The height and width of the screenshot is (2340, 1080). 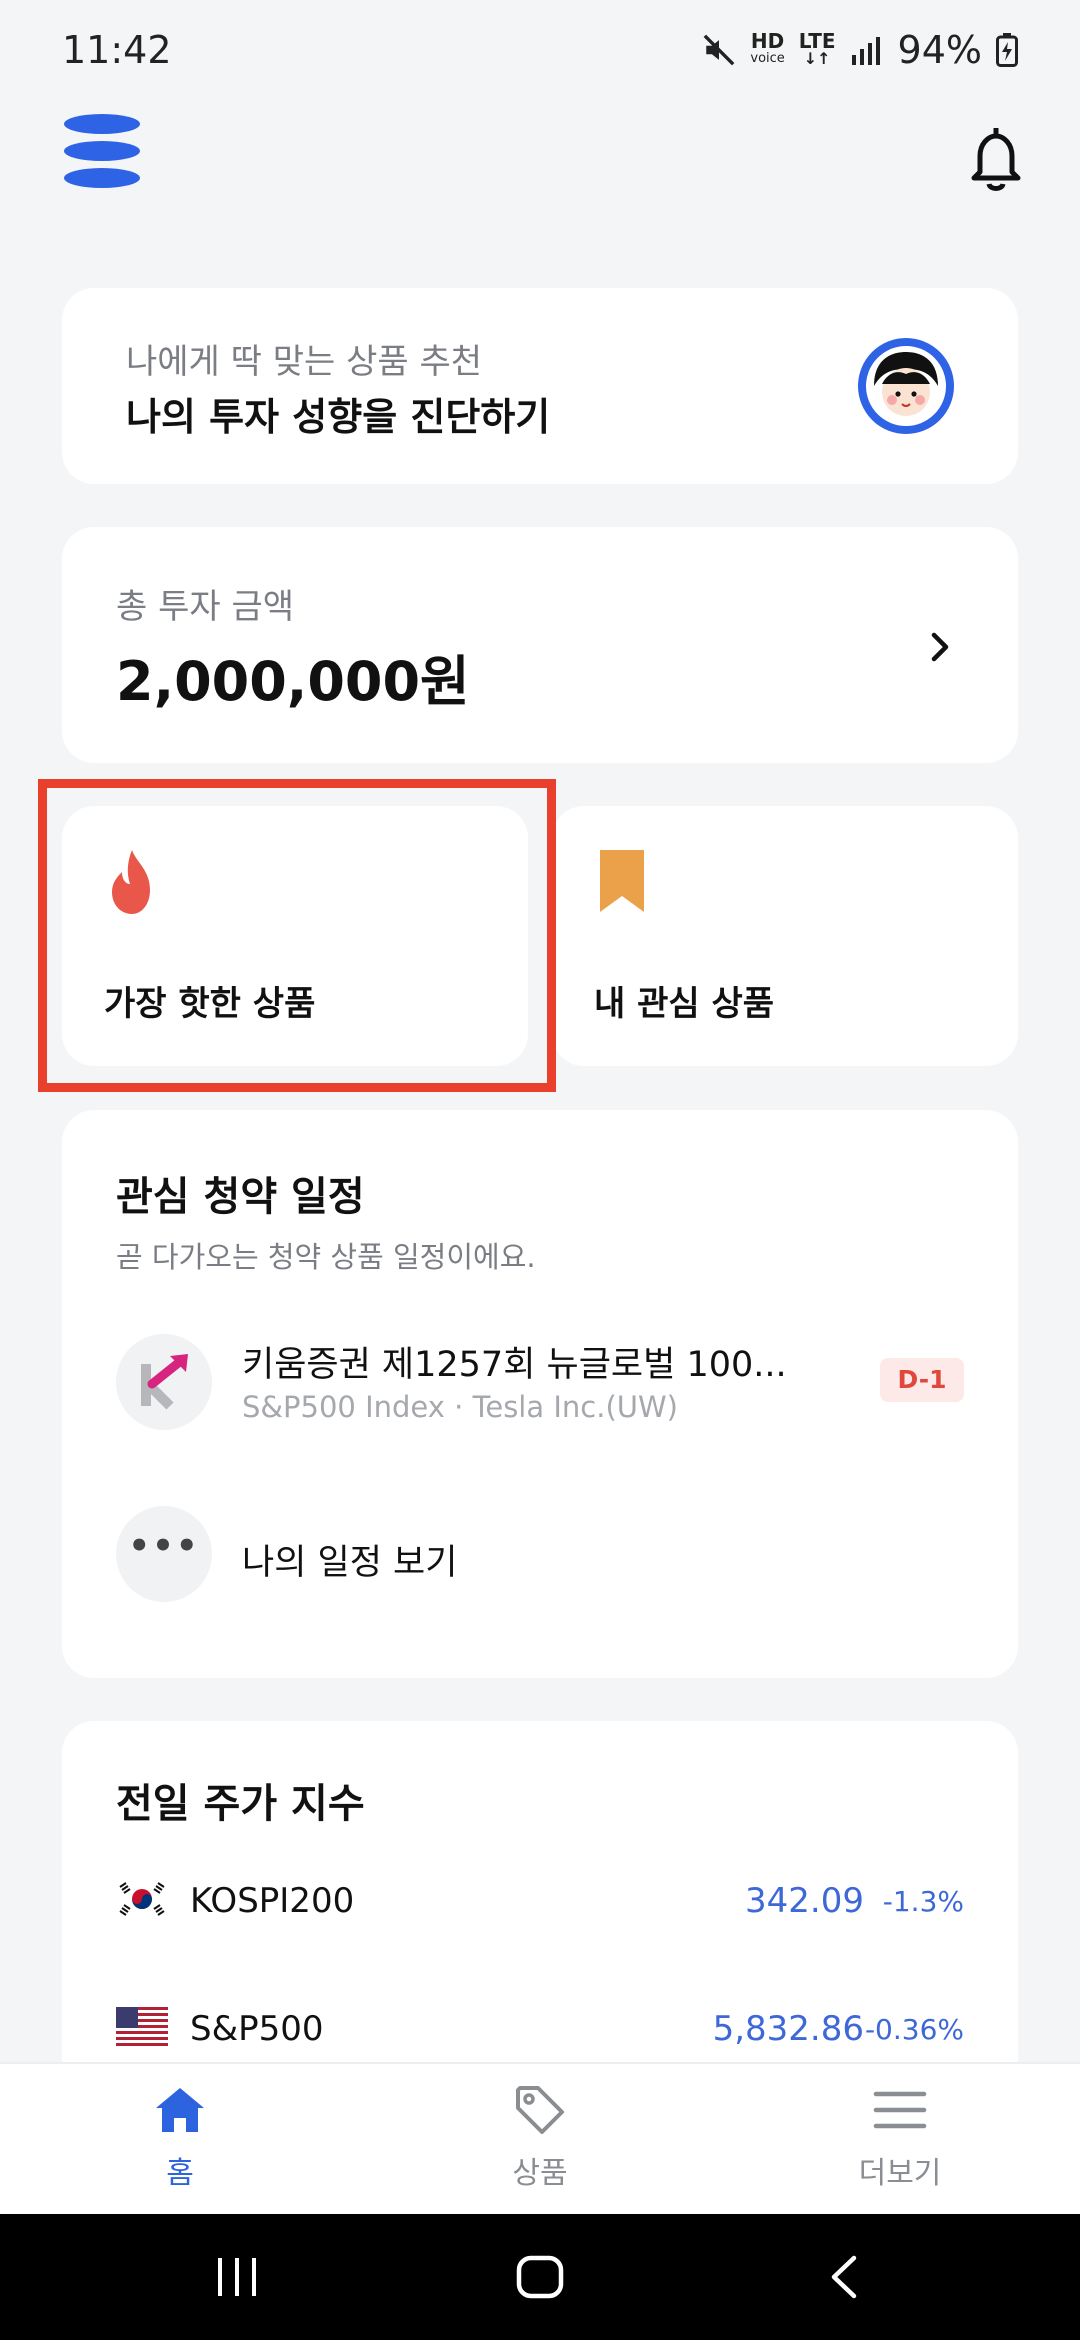 What do you see at coordinates (293, 681) in the screenshot?
I see `total-investment-value: 2,000,000원` at bounding box center [293, 681].